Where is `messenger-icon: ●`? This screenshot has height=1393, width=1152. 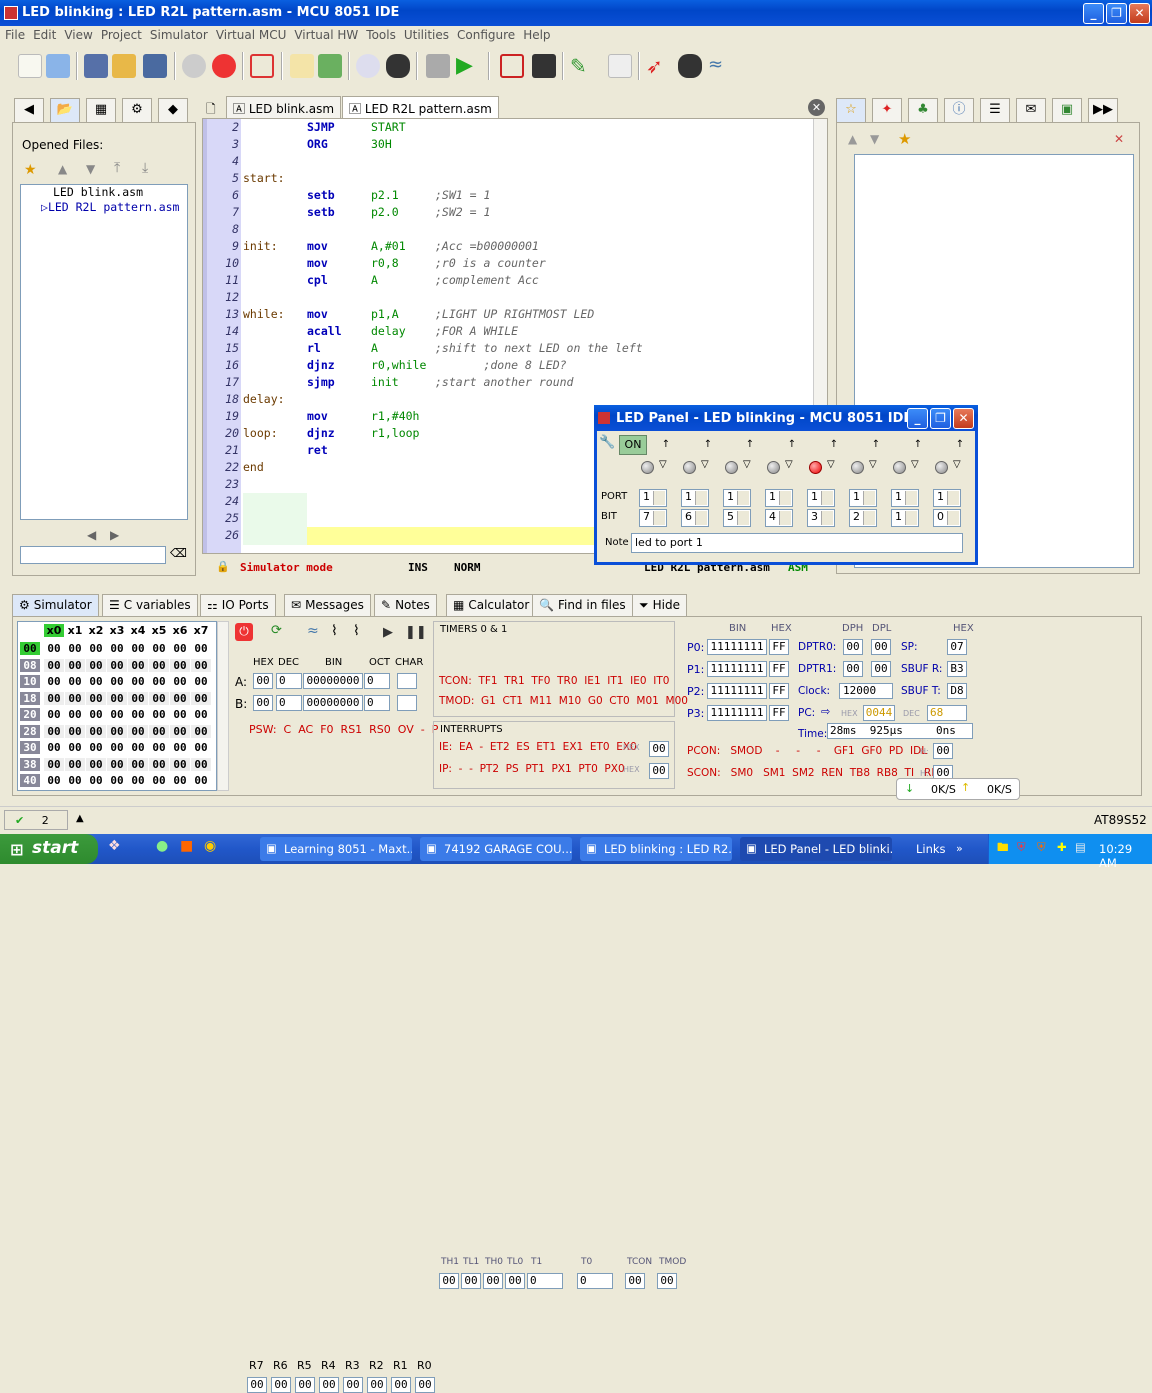 messenger-icon: ● is located at coordinates (162, 846).